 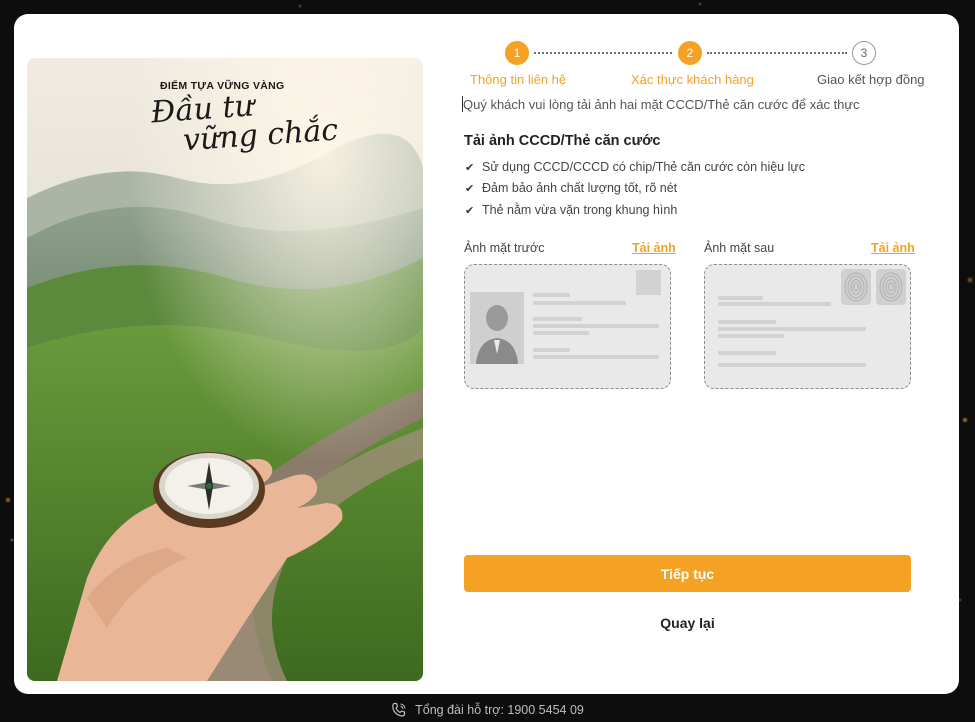 I want to click on chip-placeholder, so click(x=648, y=282).